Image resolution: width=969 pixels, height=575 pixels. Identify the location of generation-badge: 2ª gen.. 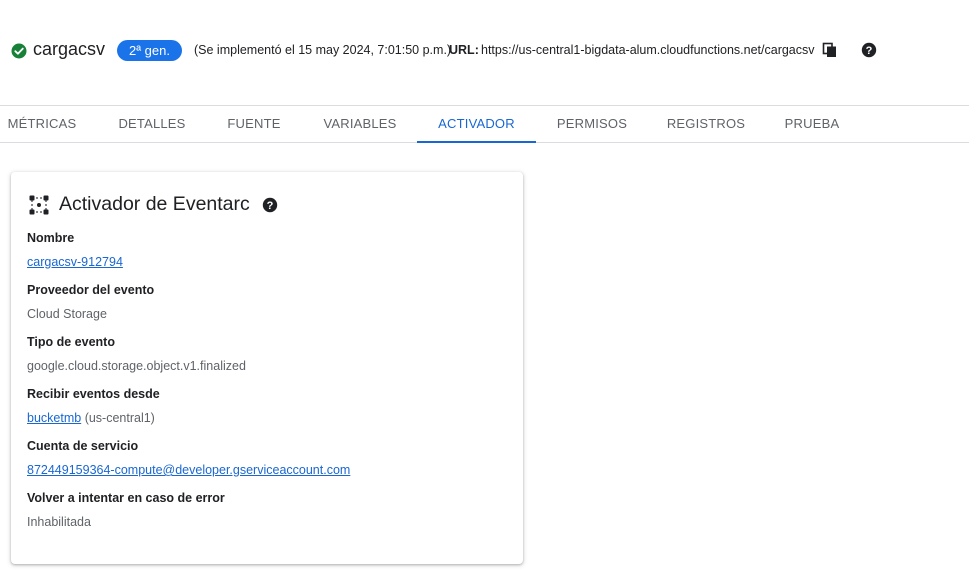
(149, 50).